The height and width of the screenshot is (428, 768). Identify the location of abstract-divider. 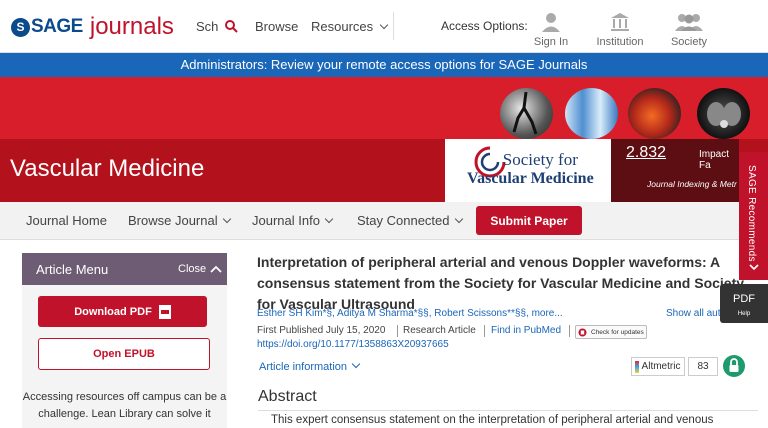
(508, 410).